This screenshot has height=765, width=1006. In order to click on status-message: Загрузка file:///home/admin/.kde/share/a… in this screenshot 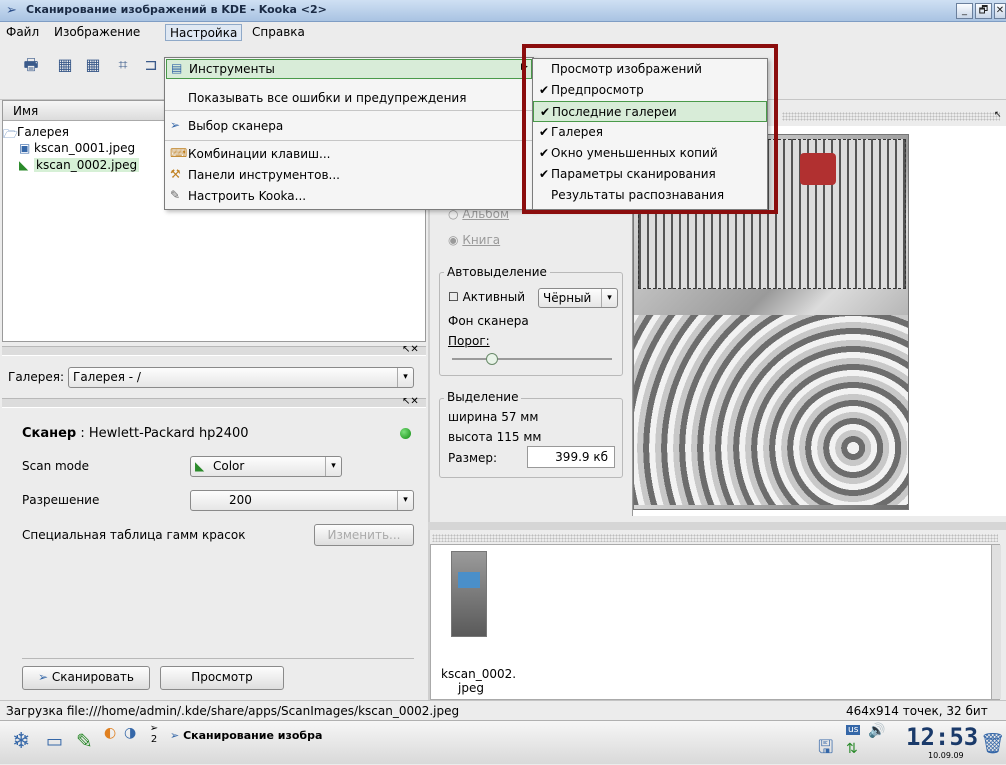, I will do `click(233, 711)`.